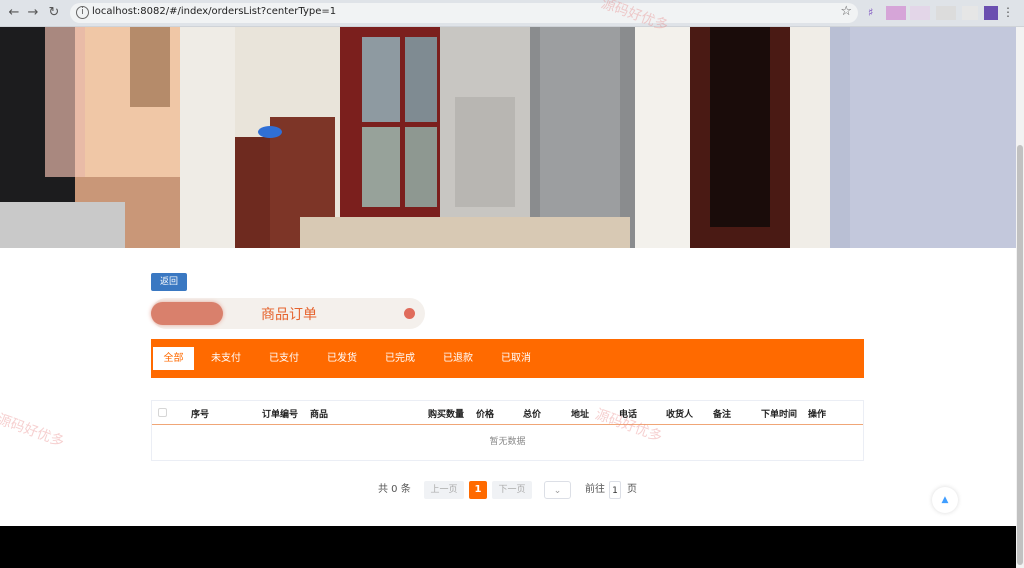 Image resolution: width=1024 pixels, height=568 pixels. Describe the element at coordinates (679, 413) in the screenshot. I see `column-header: 收货人` at that location.